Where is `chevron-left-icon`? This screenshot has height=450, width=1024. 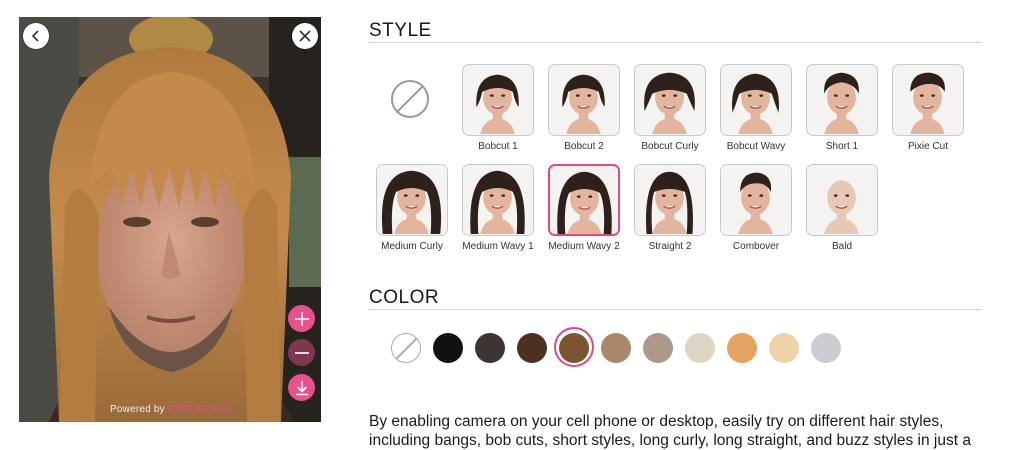
chevron-left-icon is located at coordinates (35, 36).